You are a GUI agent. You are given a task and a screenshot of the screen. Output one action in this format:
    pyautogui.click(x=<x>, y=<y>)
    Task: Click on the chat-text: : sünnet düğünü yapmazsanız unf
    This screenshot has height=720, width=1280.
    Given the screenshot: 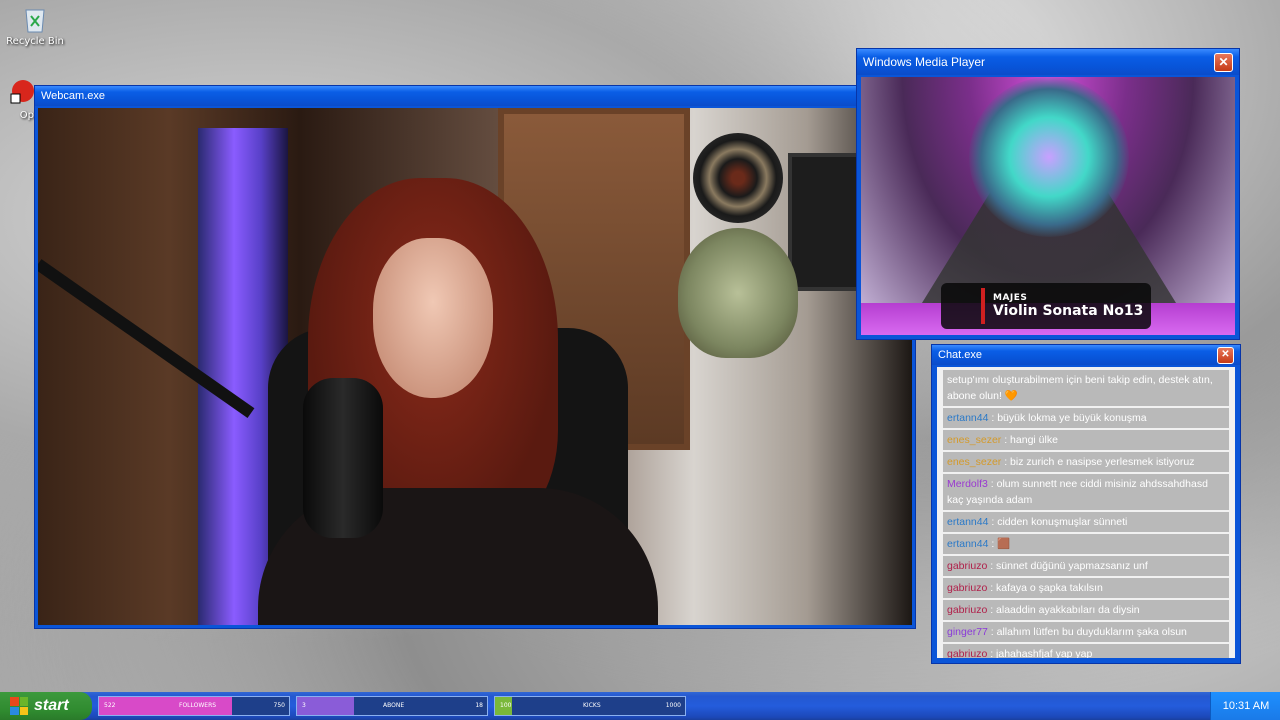 What is the action you would take?
    pyautogui.click(x=1067, y=566)
    